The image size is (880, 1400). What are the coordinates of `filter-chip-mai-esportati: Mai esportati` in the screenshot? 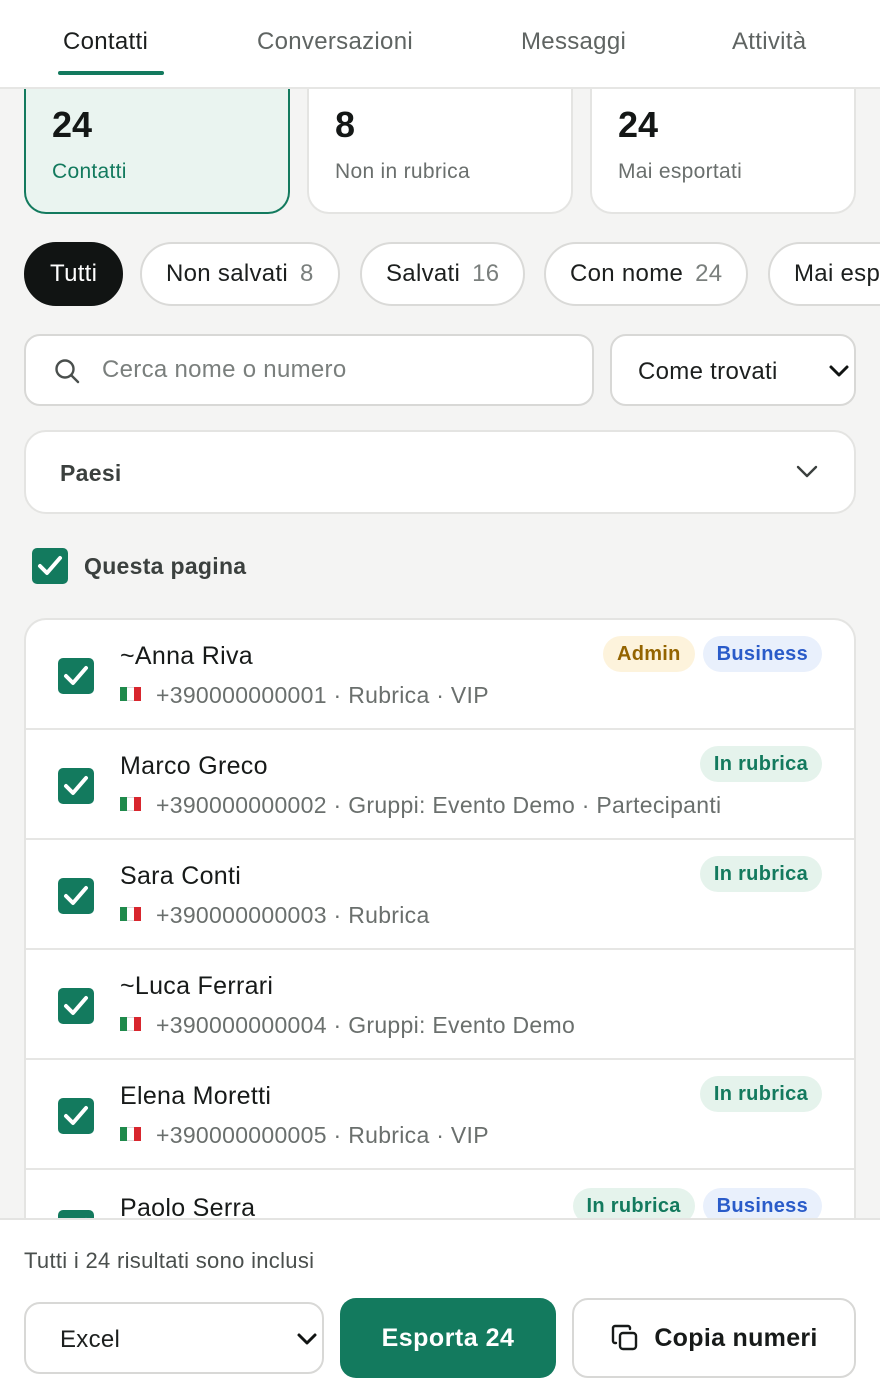 It's located at (824, 274).